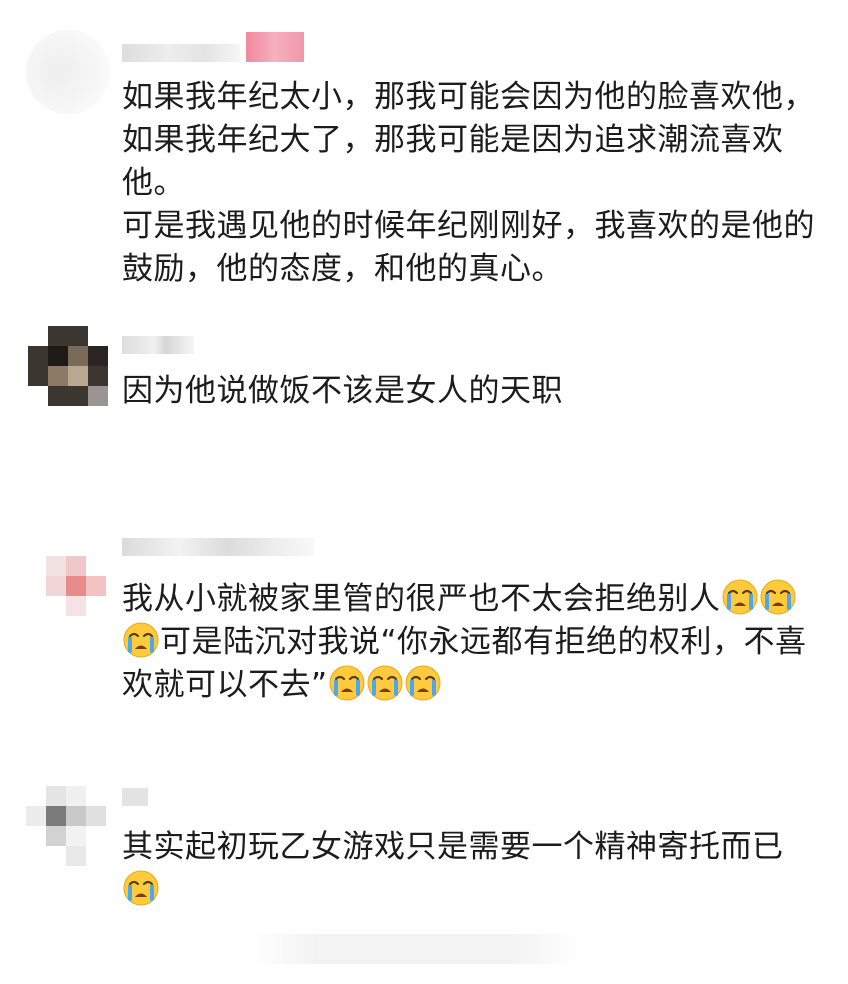 The height and width of the screenshot is (984, 848). I want to click on comment-line: 可是我遇见他的时候年纪刚刚好，我喜欢的是他的, so click(468, 226).